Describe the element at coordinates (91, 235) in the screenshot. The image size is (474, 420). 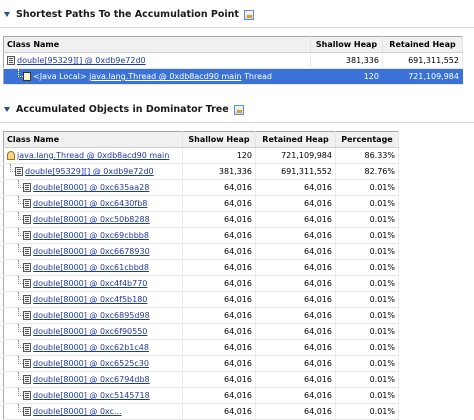
I see `object-link: double[8000] @ 0xc69cbbb8` at that location.